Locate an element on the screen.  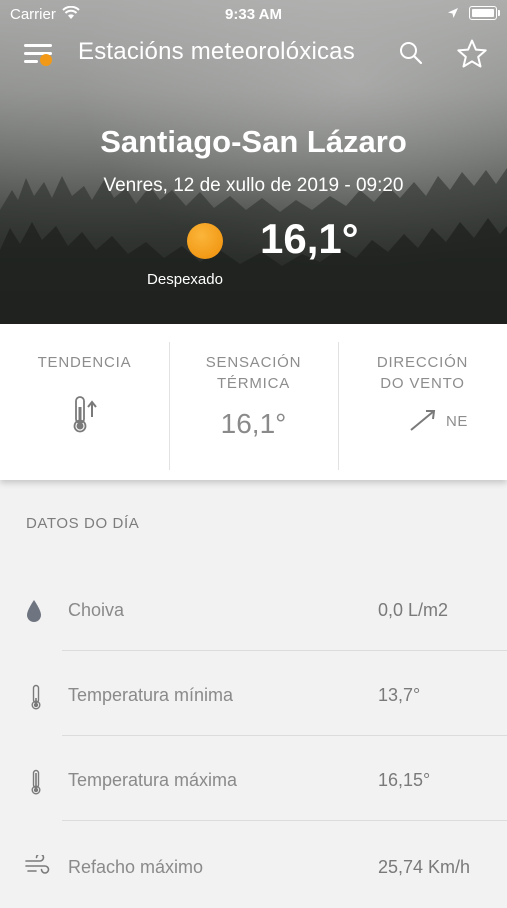
min-temp-value: 13,7° is located at coordinates (399, 695).